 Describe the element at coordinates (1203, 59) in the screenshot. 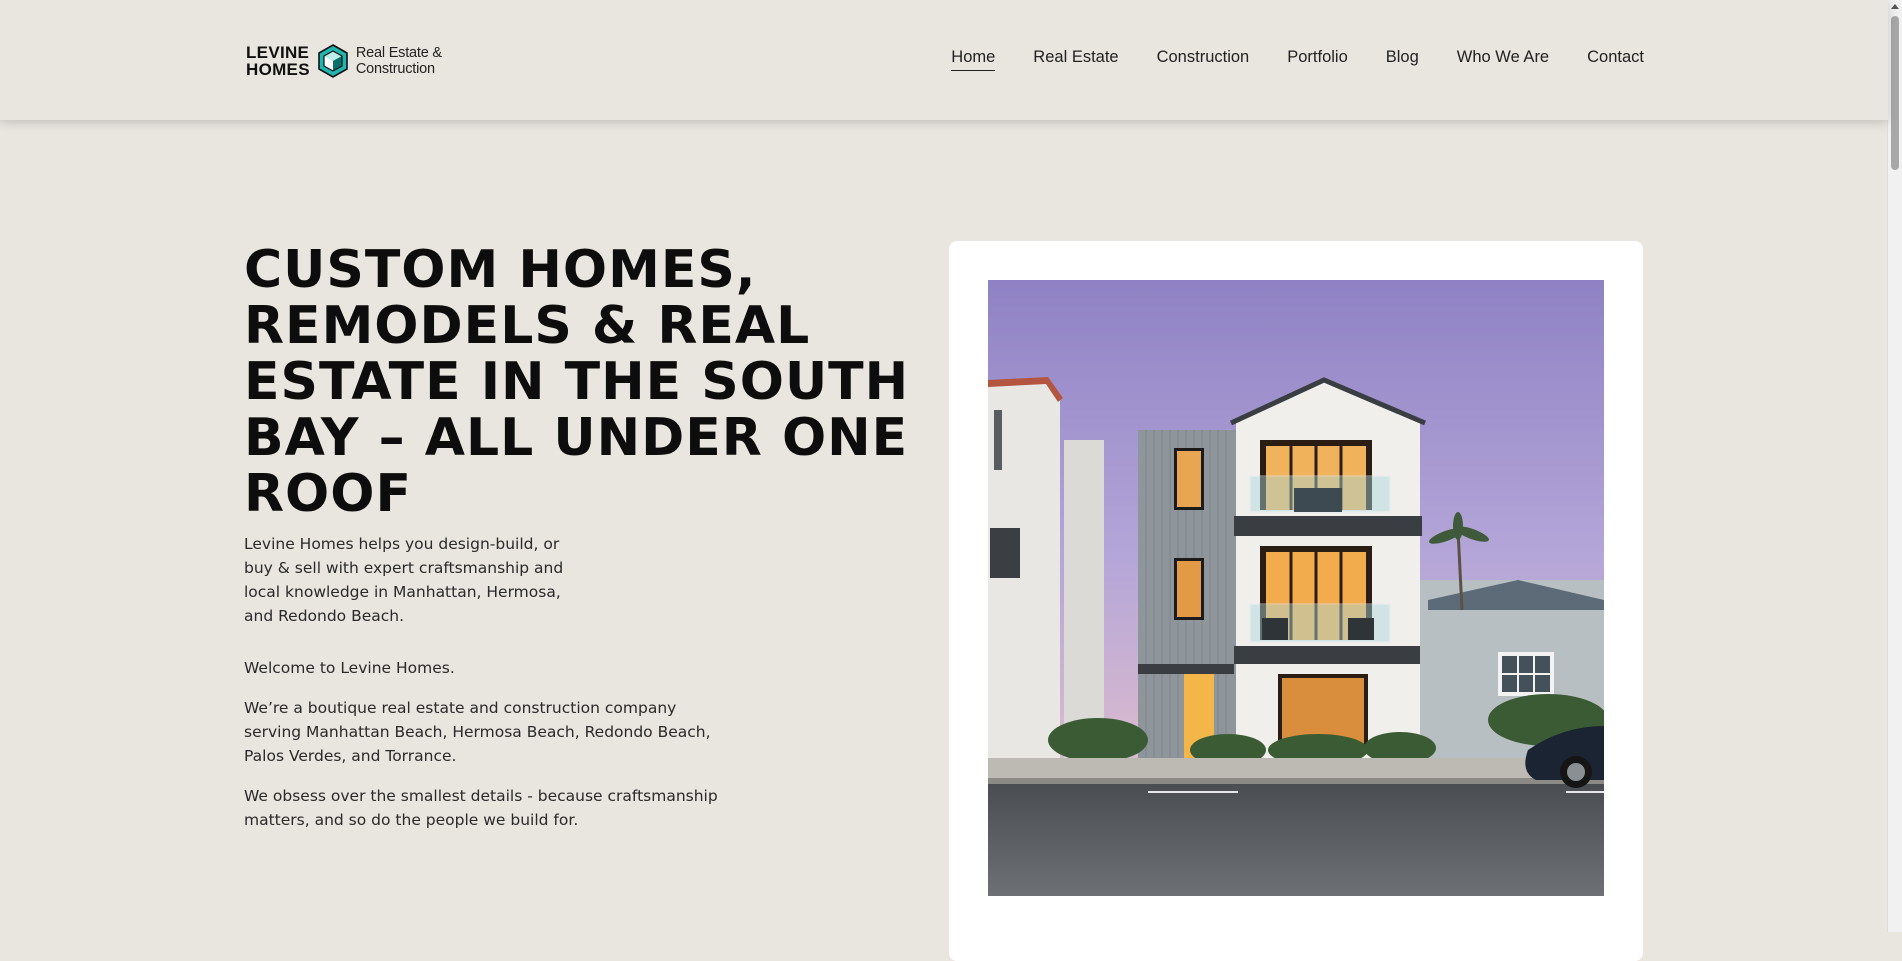

I see `nav-construction: Construction` at that location.